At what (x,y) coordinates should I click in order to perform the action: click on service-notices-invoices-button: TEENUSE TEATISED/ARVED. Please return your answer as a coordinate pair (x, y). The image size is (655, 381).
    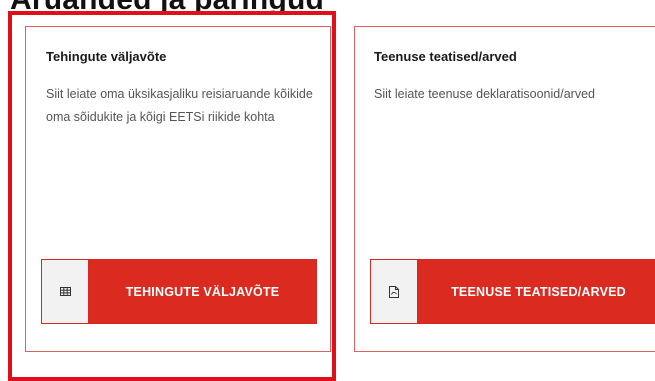
    Looking at the image, I should click on (512, 291).